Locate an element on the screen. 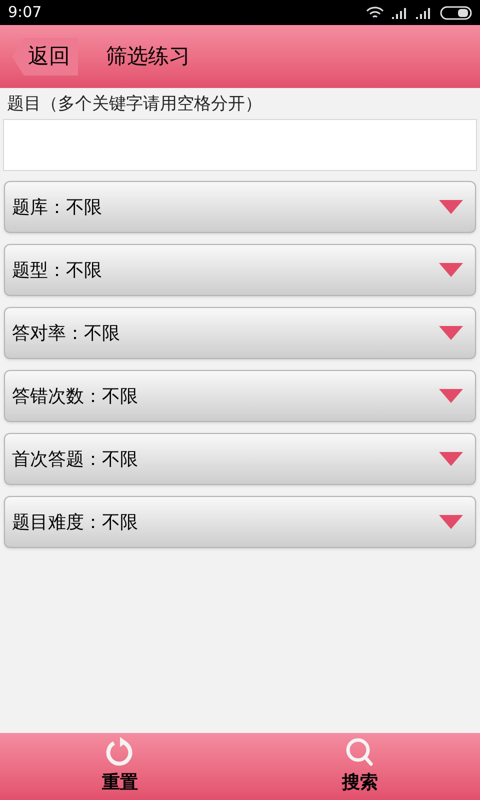  status-time: 9:07 is located at coordinates (25, 13).